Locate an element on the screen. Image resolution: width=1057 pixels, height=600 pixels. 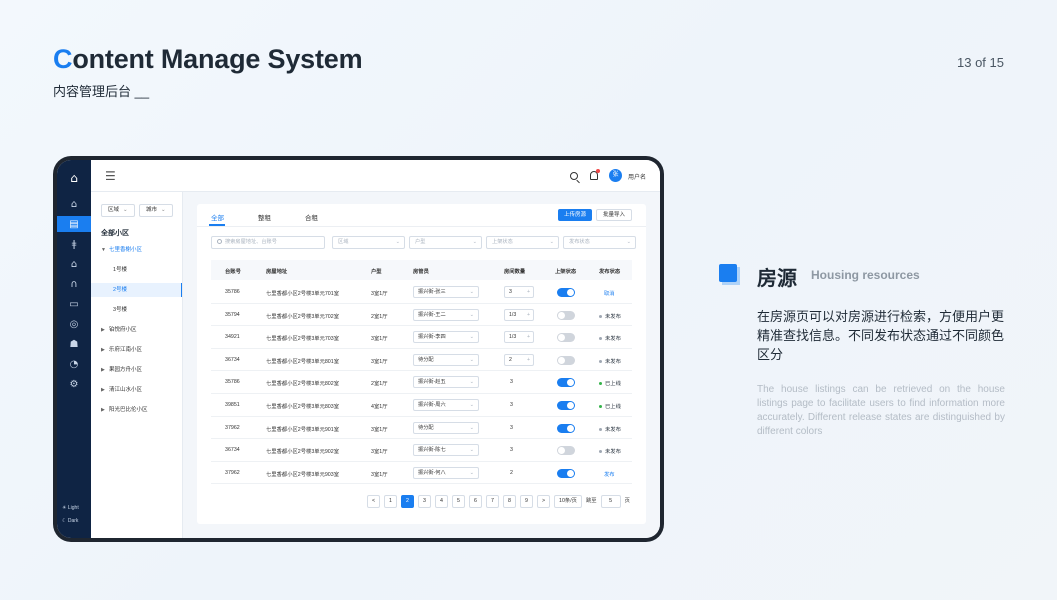
publish-status: 发布 is located at coordinates (609, 474).